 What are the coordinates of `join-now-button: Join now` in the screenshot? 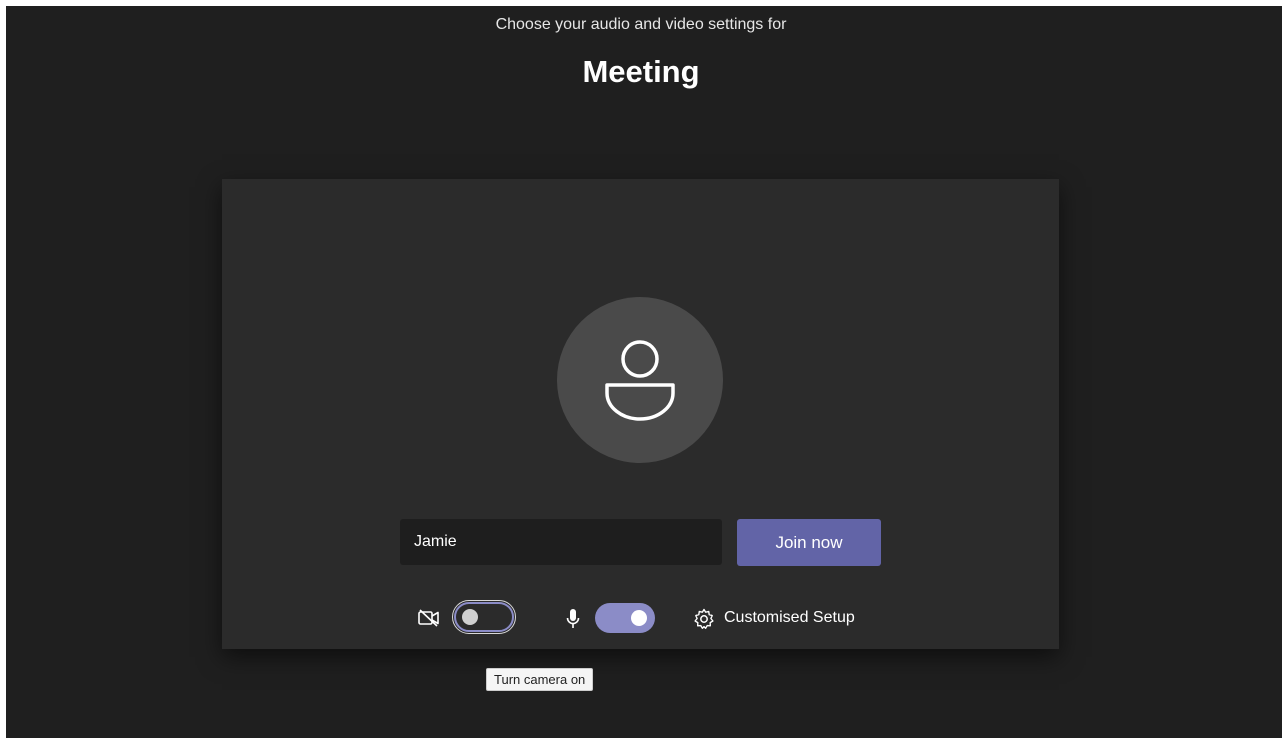 It's located at (809, 542).